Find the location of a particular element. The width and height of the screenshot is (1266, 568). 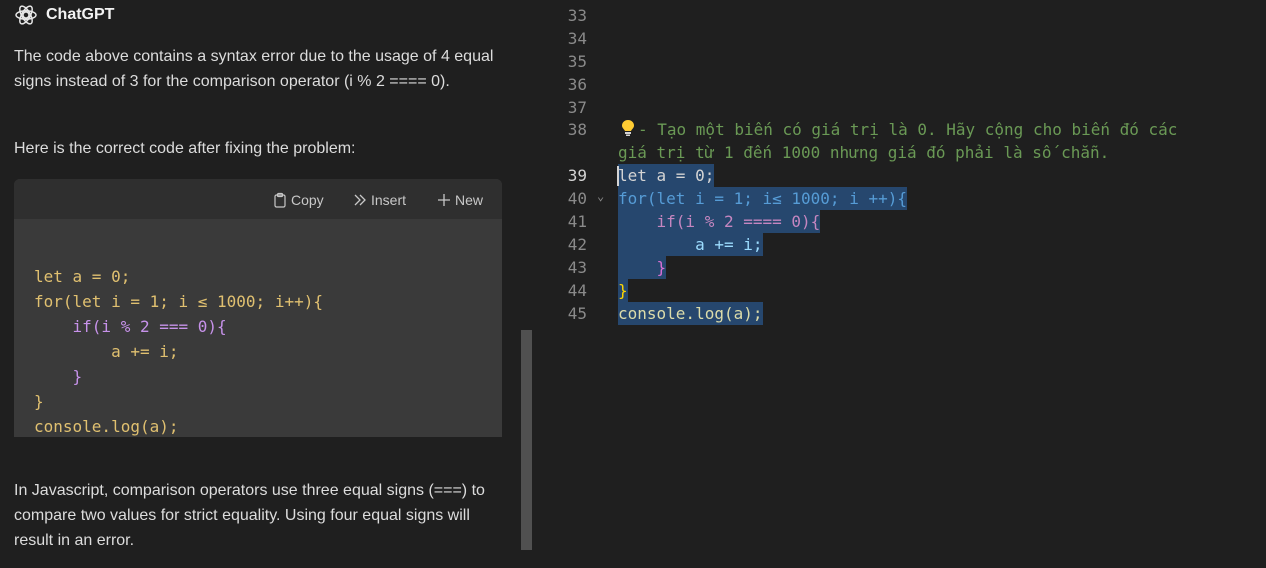

plus-icon is located at coordinates (444, 200).